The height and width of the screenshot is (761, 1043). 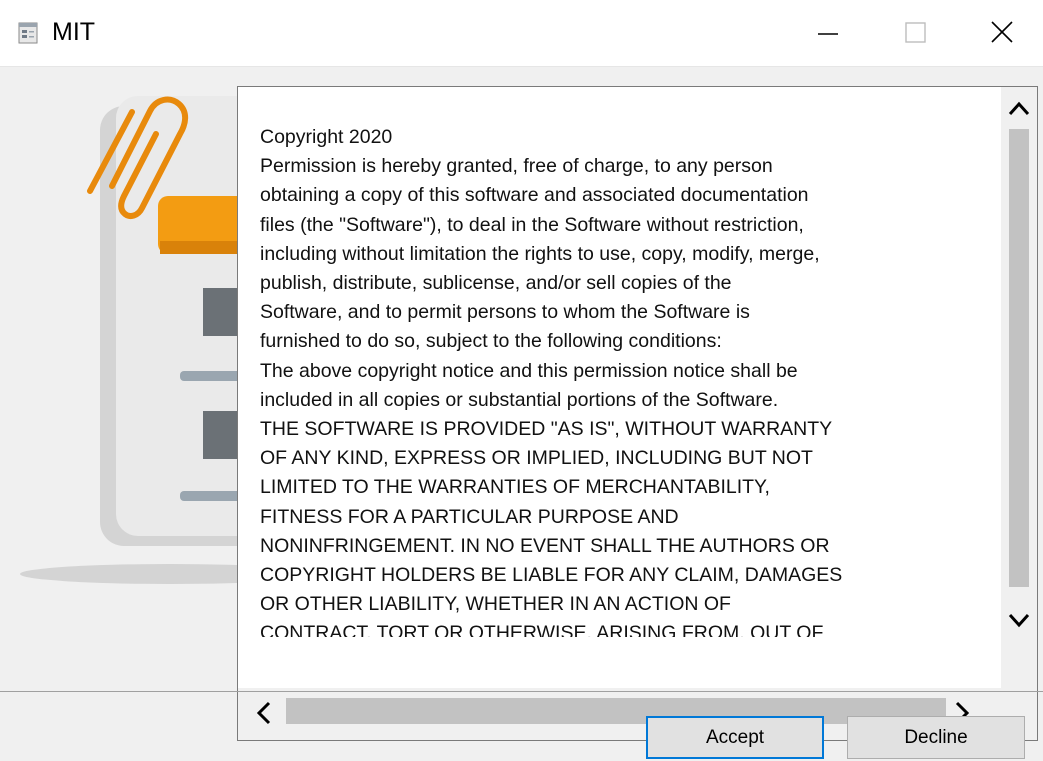 I want to click on title-bar: MIT, so click(x=521, y=33).